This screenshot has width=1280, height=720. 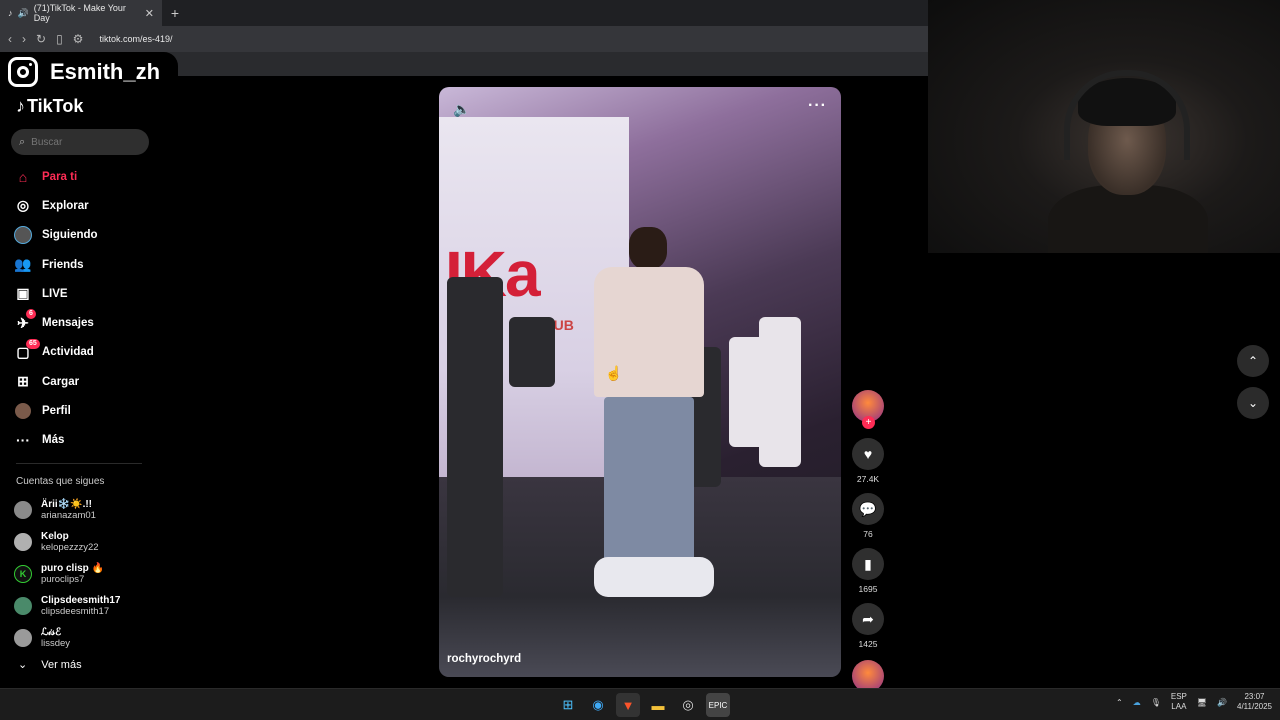 What do you see at coordinates (175, 13) in the screenshot?
I see `new-tab-button: +` at bounding box center [175, 13].